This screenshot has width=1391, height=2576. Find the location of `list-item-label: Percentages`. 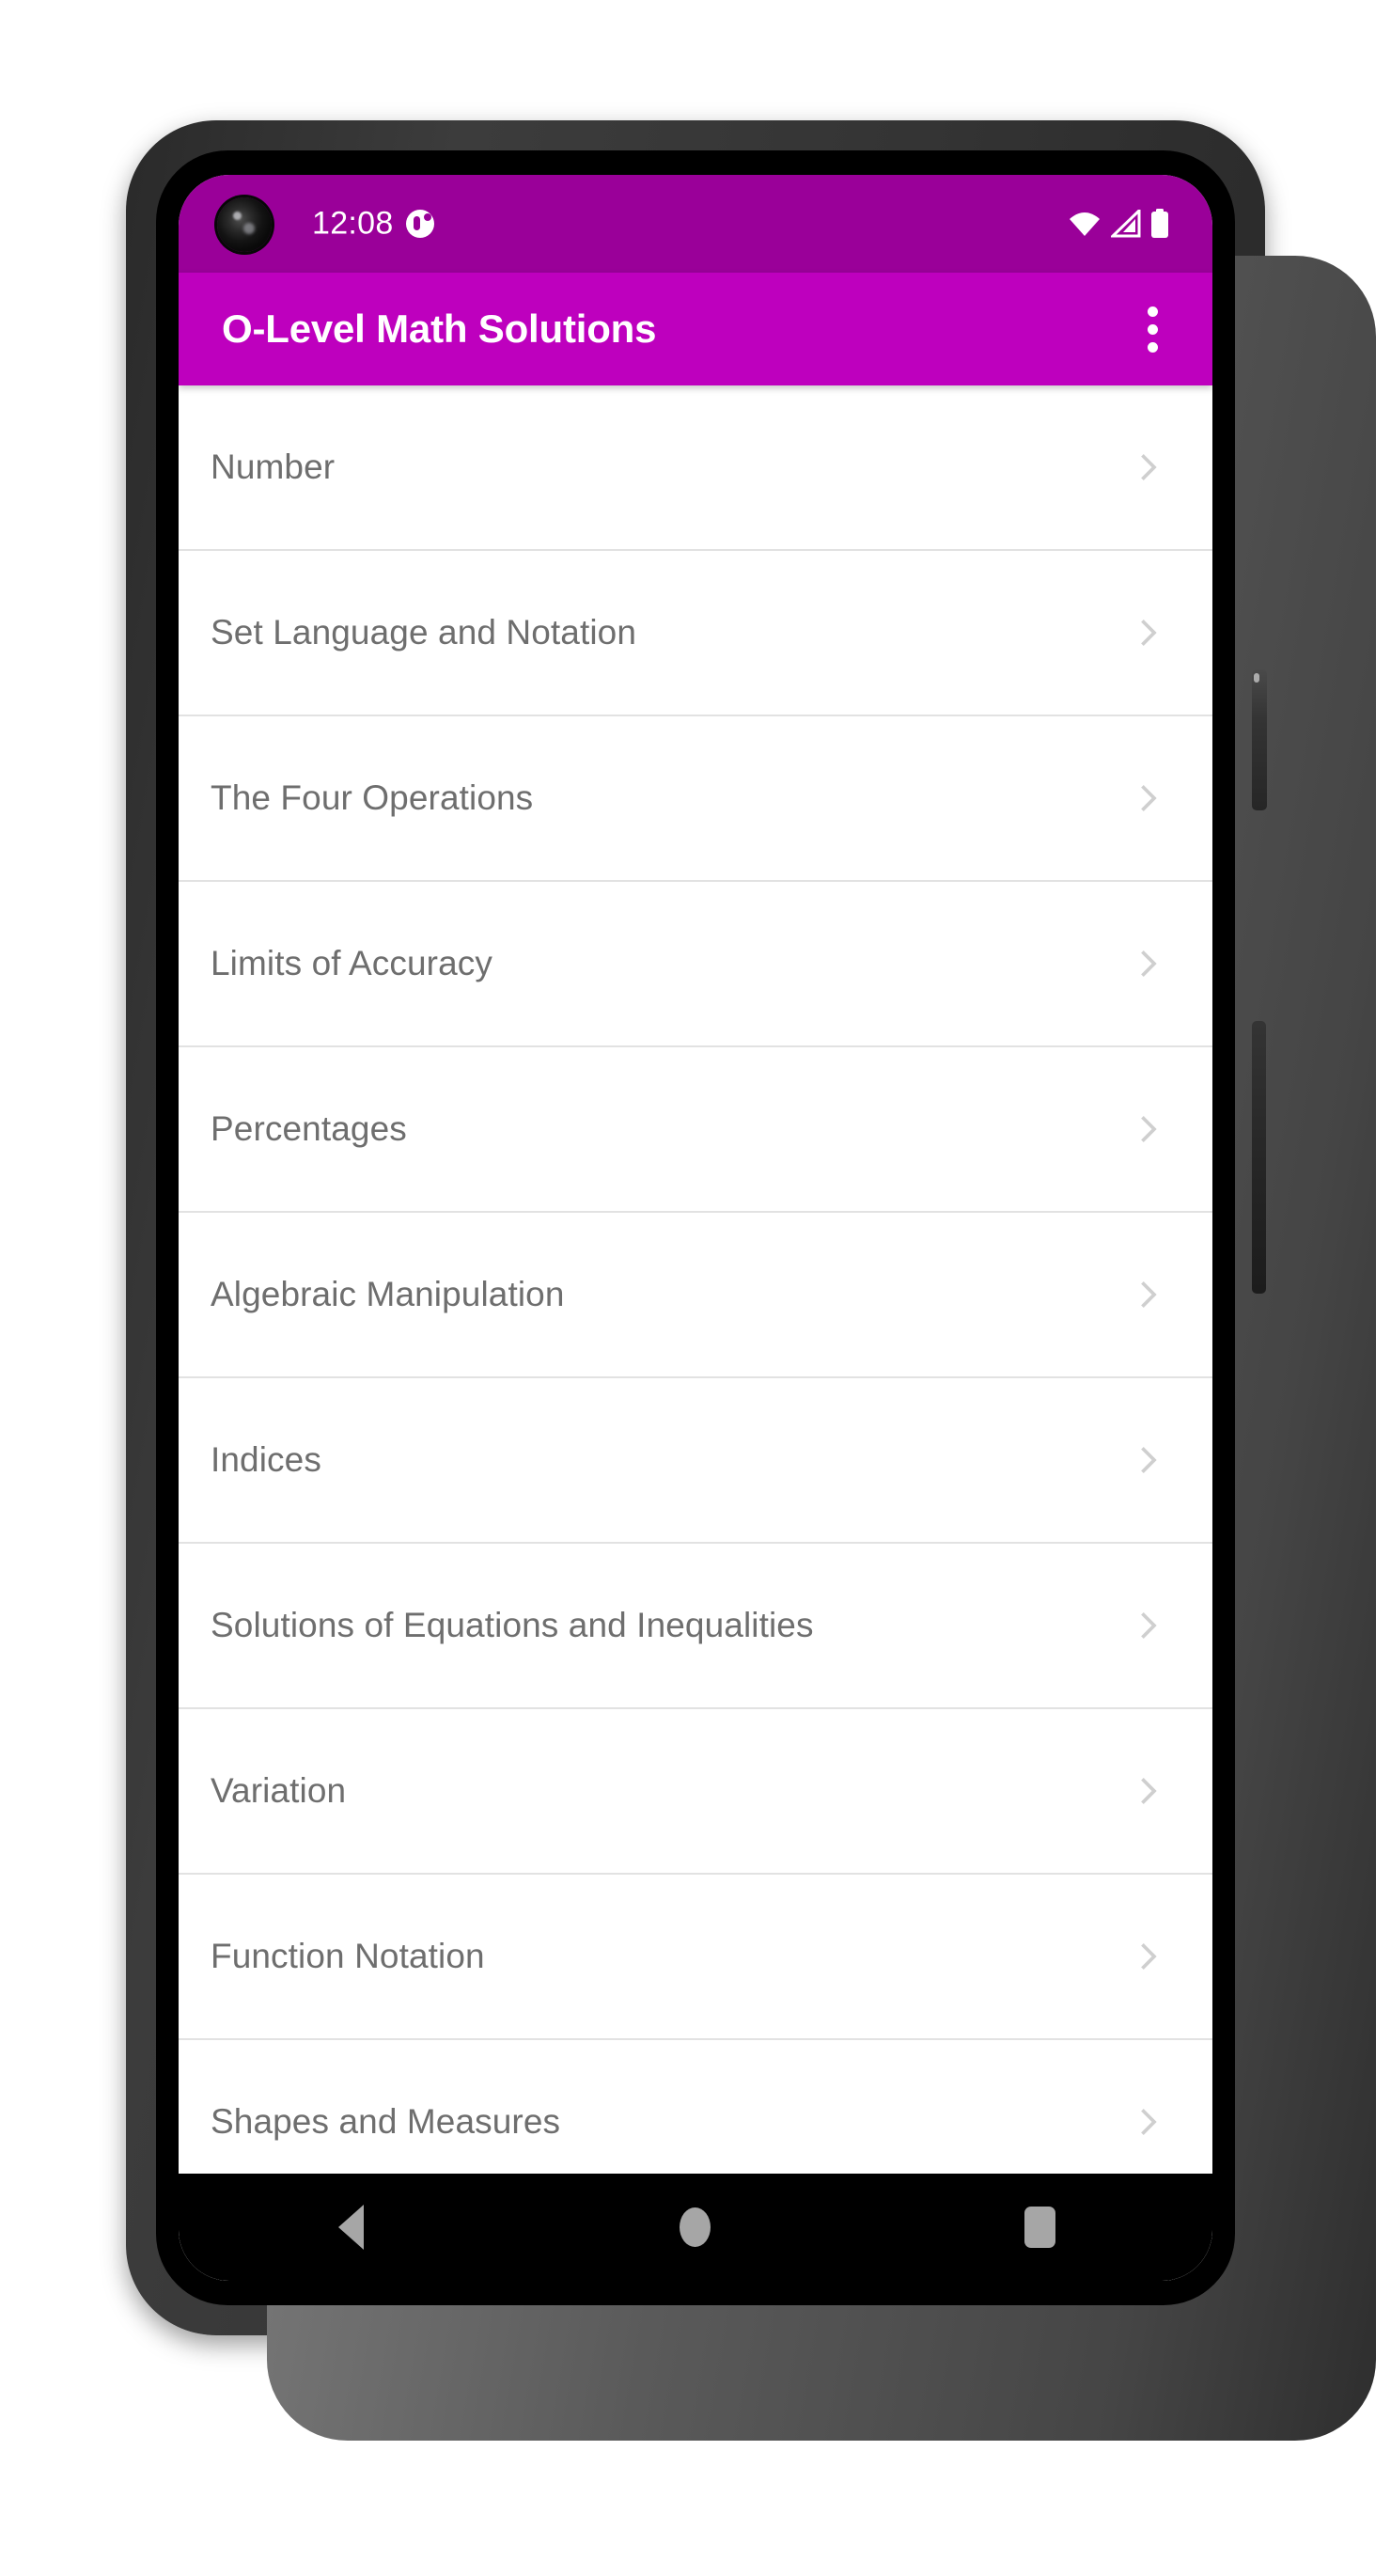

list-item-label: Percentages is located at coordinates (309, 1128).